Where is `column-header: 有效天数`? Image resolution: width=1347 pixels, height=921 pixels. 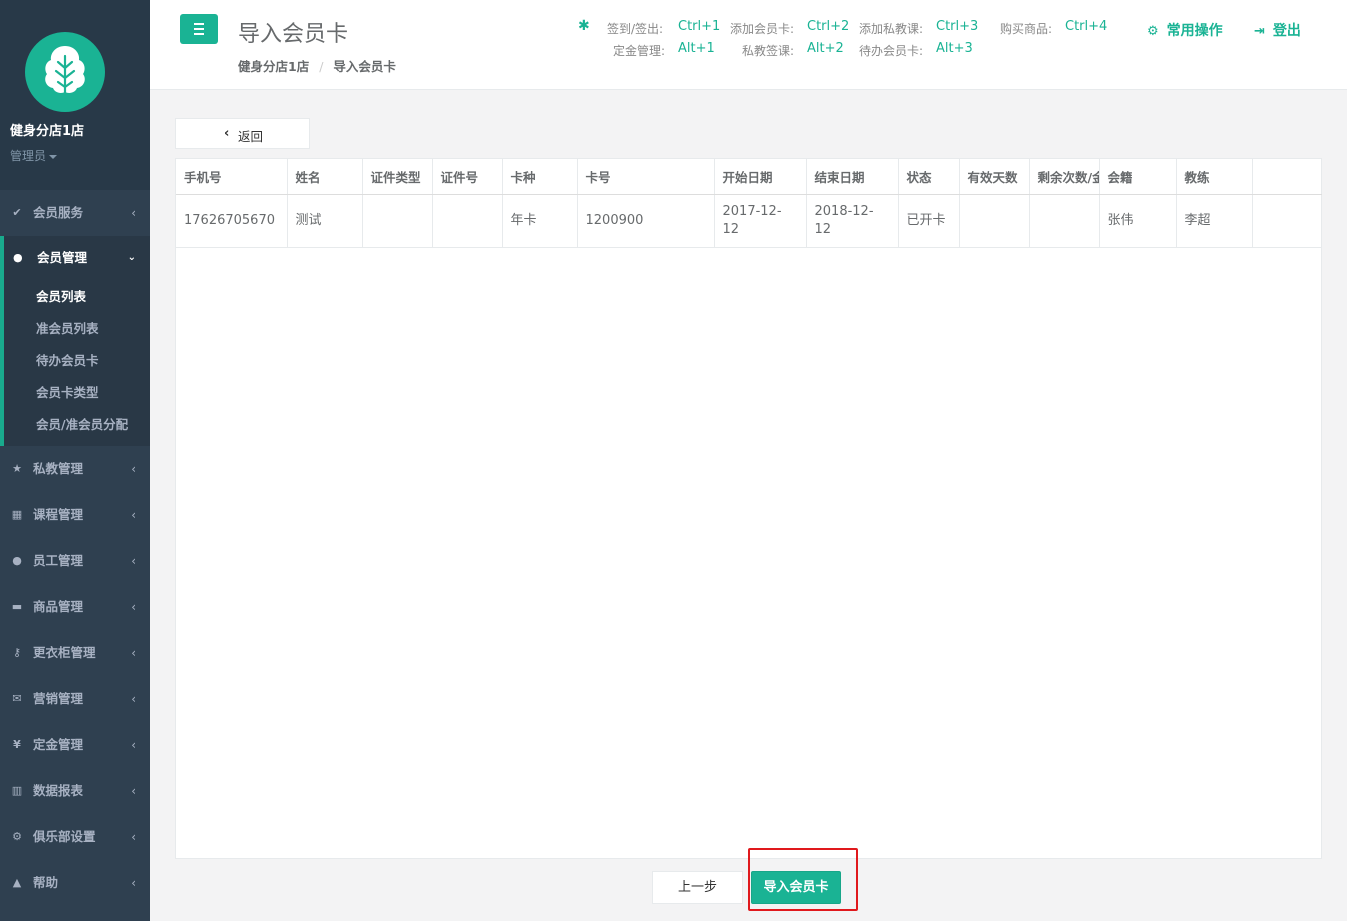 column-header: 有效天数 is located at coordinates (994, 177).